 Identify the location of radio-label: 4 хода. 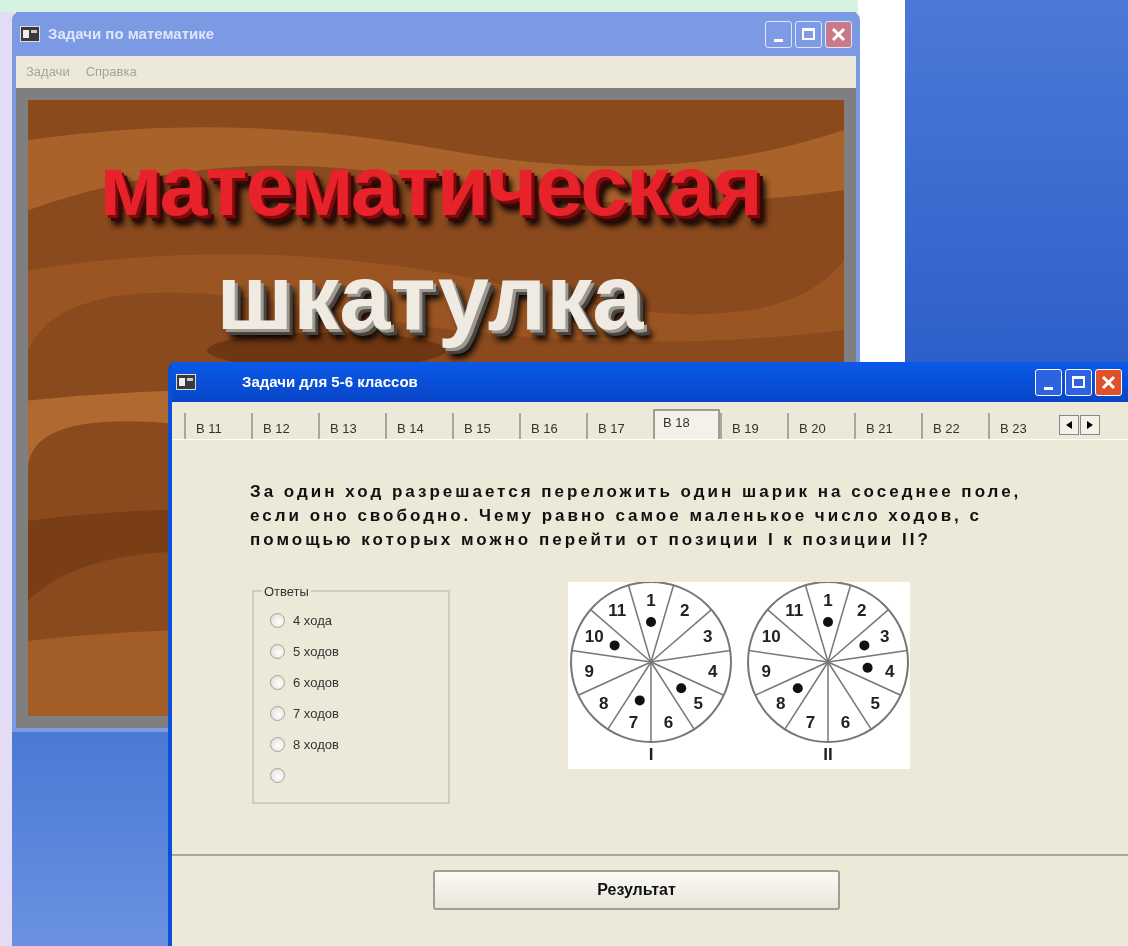
(312, 620).